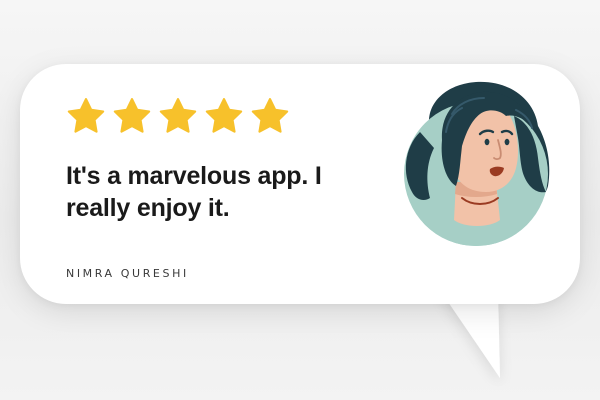 This screenshot has width=600, height=400. What do you see at coordinates (127, 273) in the screenshot?
I see `reviewer-name: NIMRA QURESHI` at bounding box center [127, 273].